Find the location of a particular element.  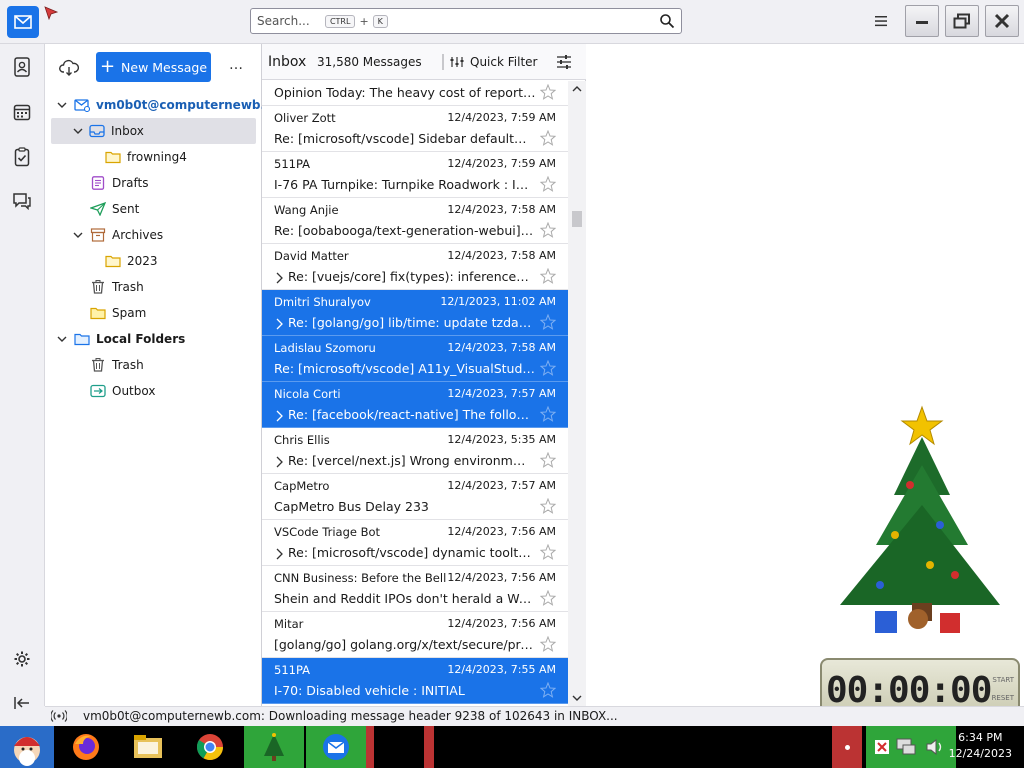

clock-date: 12/24/2023 is located at coordinates (980, 753).